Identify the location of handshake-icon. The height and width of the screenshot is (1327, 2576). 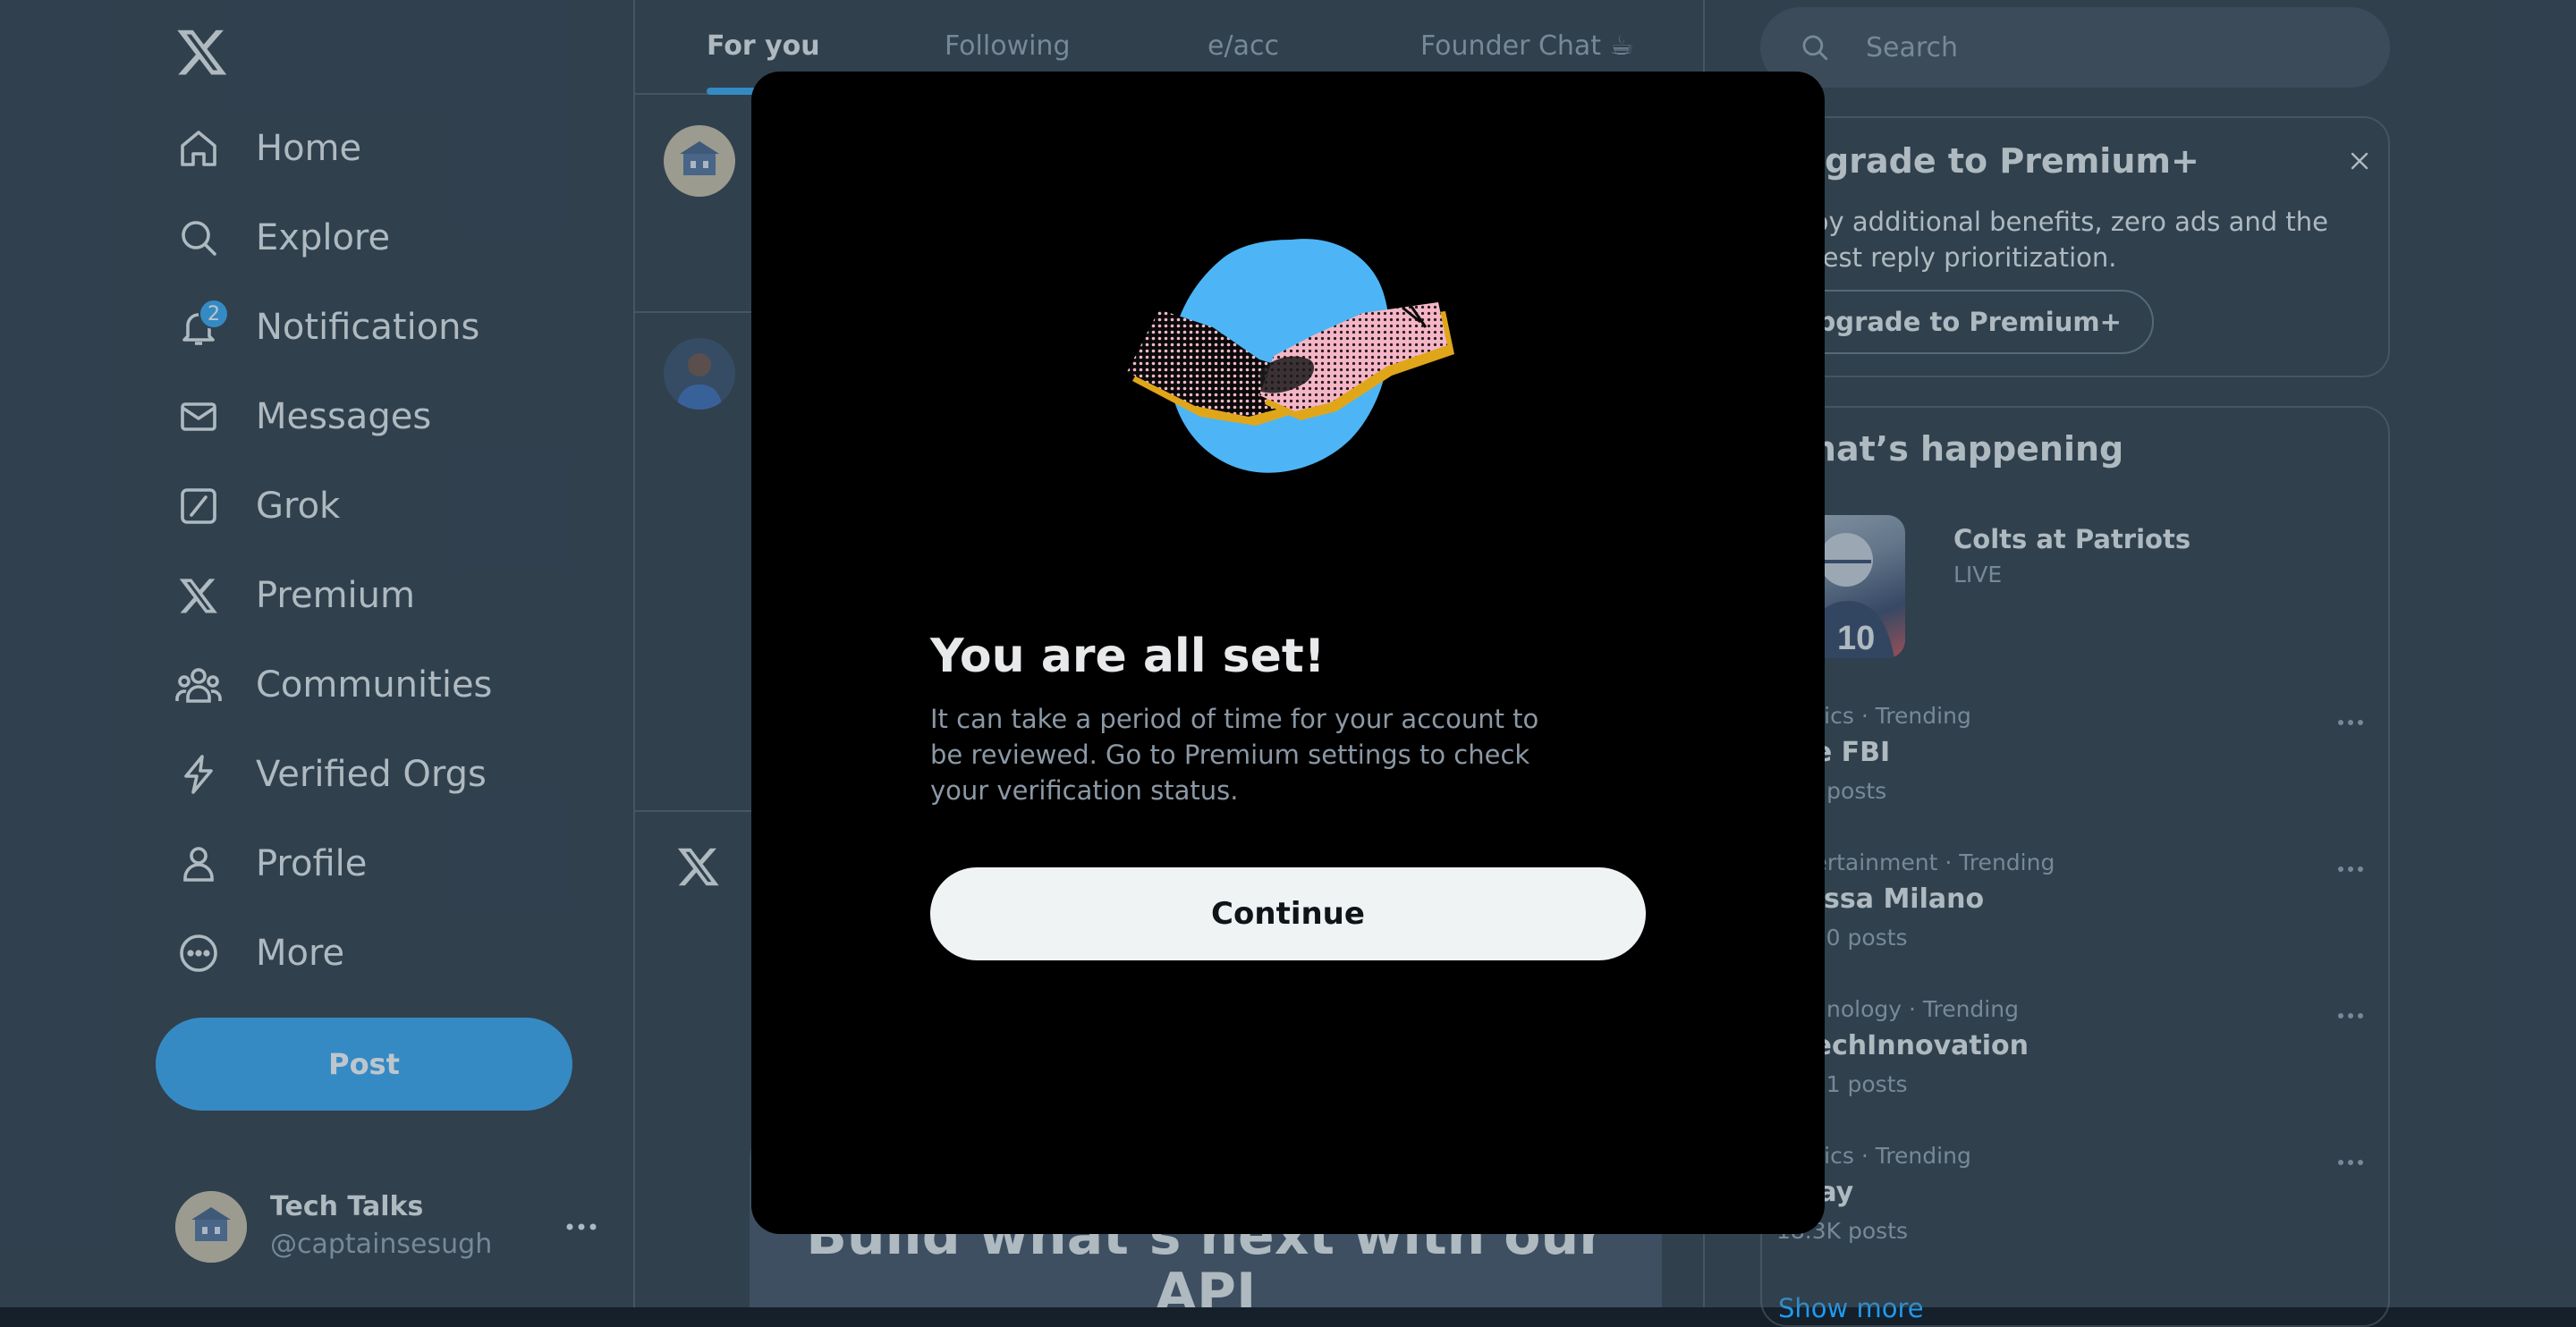
(1290, 372).